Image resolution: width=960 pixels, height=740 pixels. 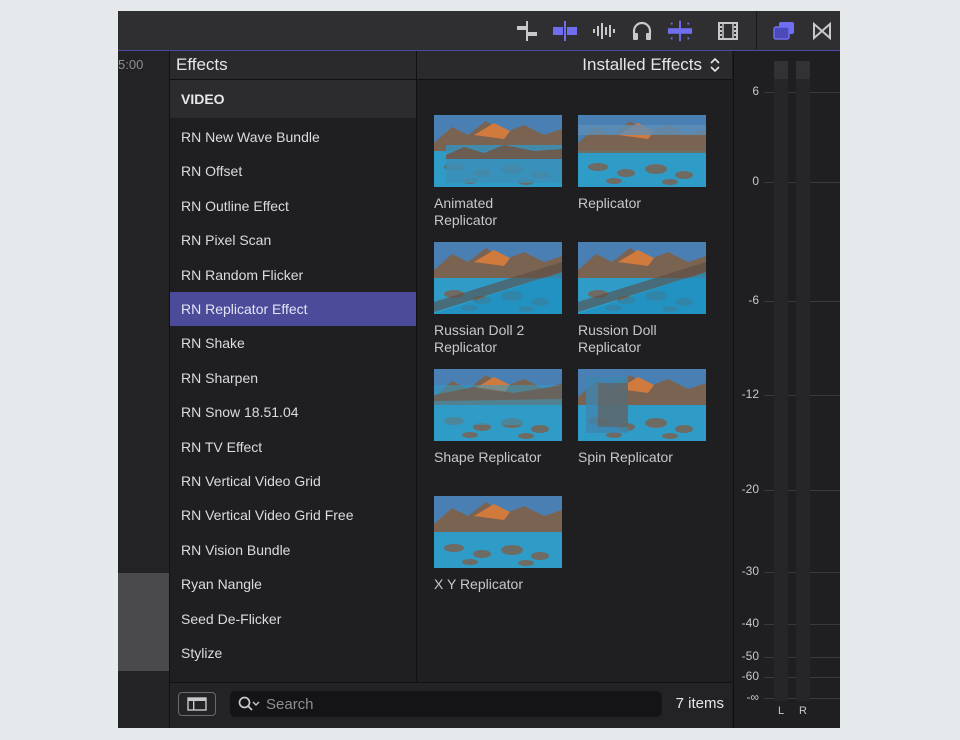 What do you see at coordinates (784, 31) in the screenshot?
I see `browser-toggle-icon` at bounding box center [784, 31].